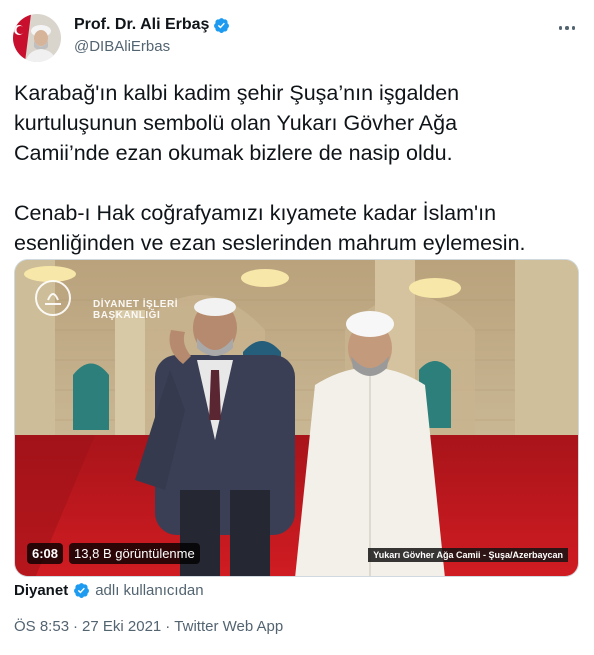 This screenshot has width=594, height=655. Describe the element at coordinates (135, 304) in the screenshot. I see `logo-line-1: DİYANET İŞLERİ` at that location.